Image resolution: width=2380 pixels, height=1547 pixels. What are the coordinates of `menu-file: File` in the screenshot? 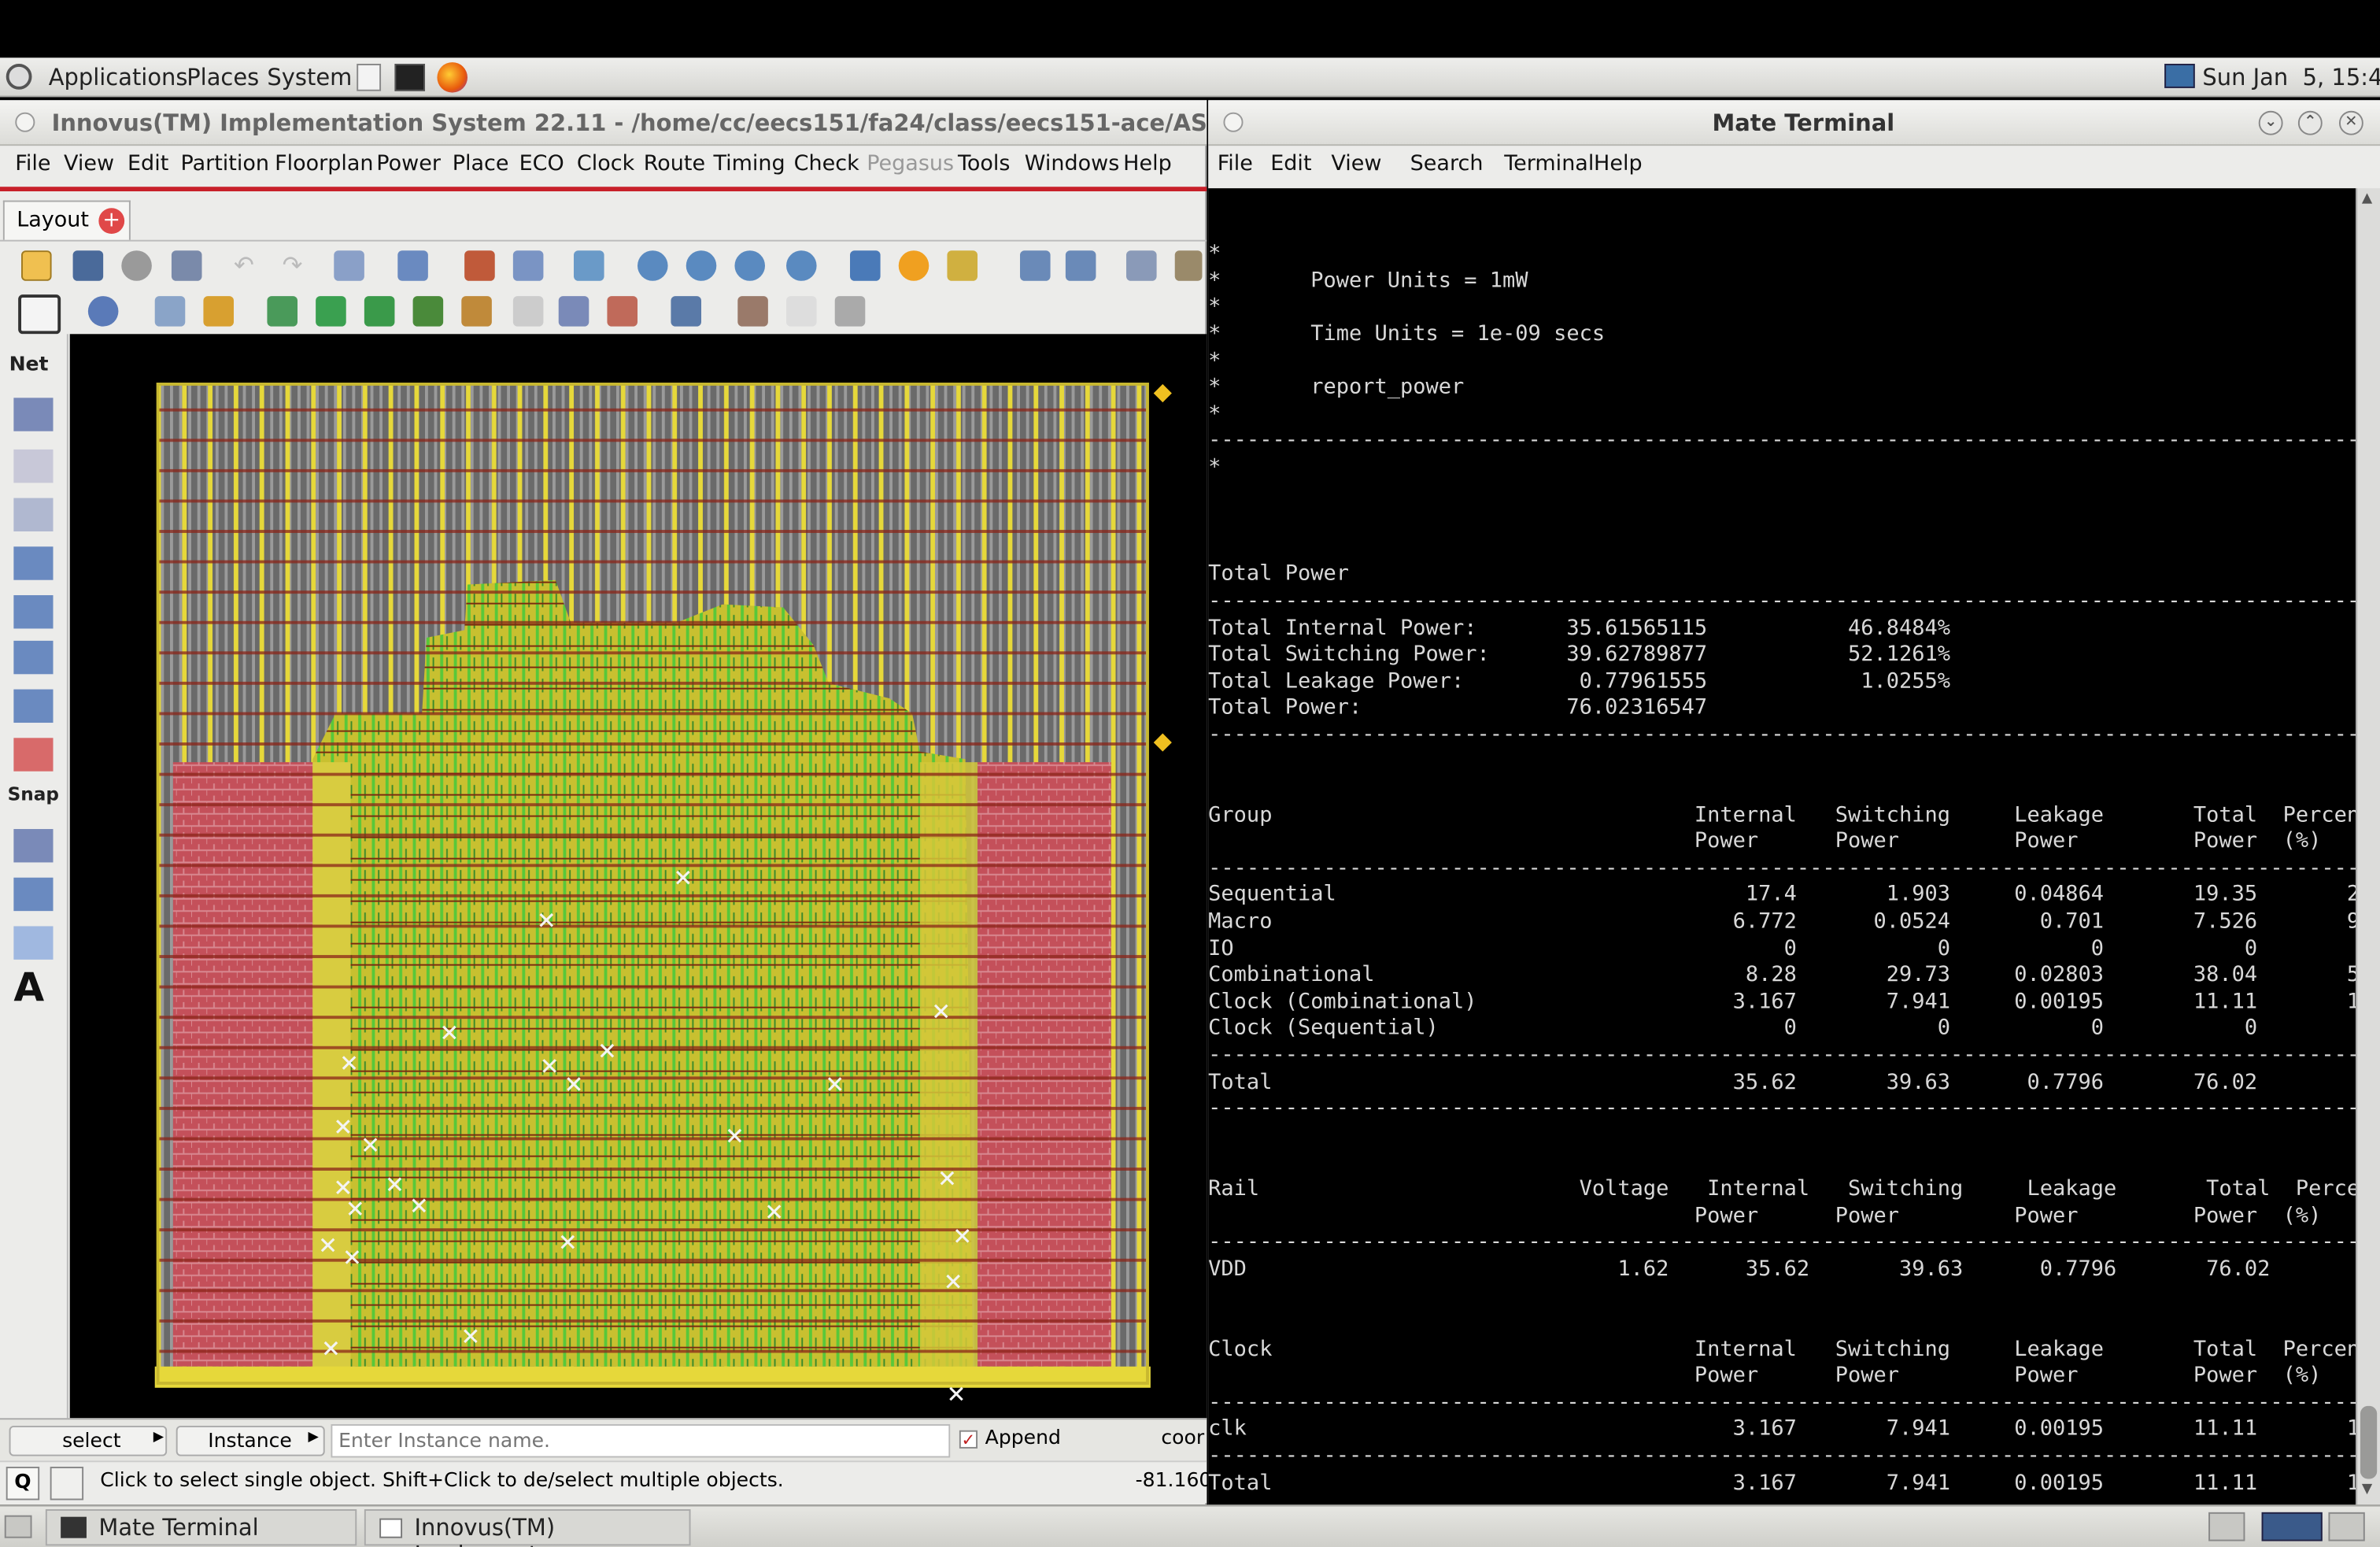 It's located at (32, 164).